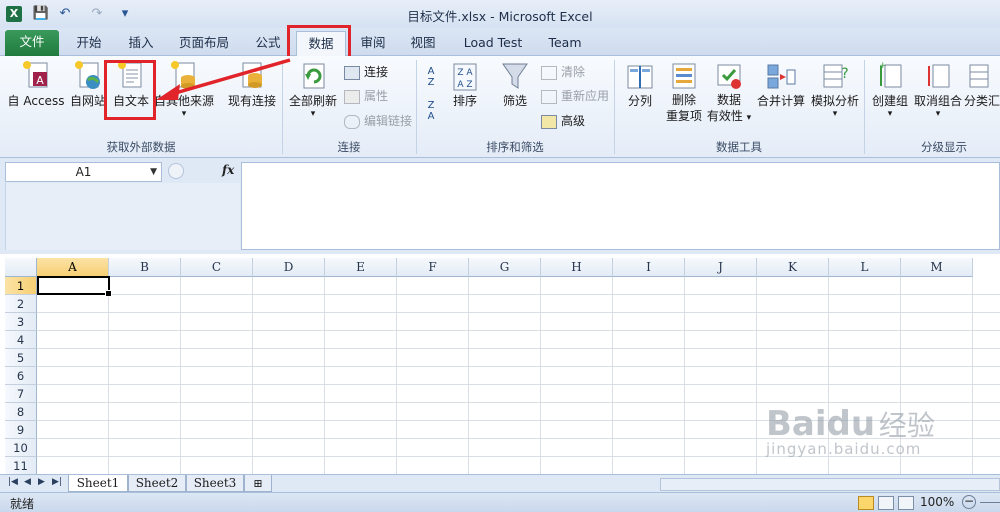 This screenshot has height=512, width=1000. Describe the element at coordinates (515, 84) in the screenshot. I see `filter-button: 筛选` at that location.